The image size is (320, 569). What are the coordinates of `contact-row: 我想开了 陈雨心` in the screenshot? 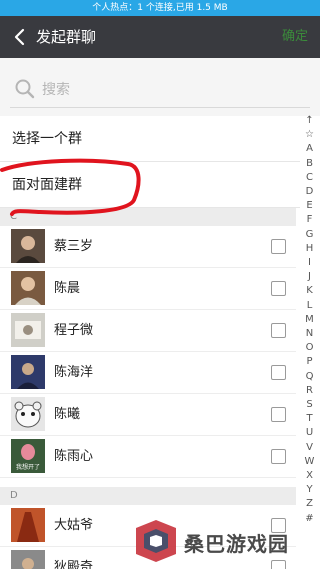 It's located at (148, 457).